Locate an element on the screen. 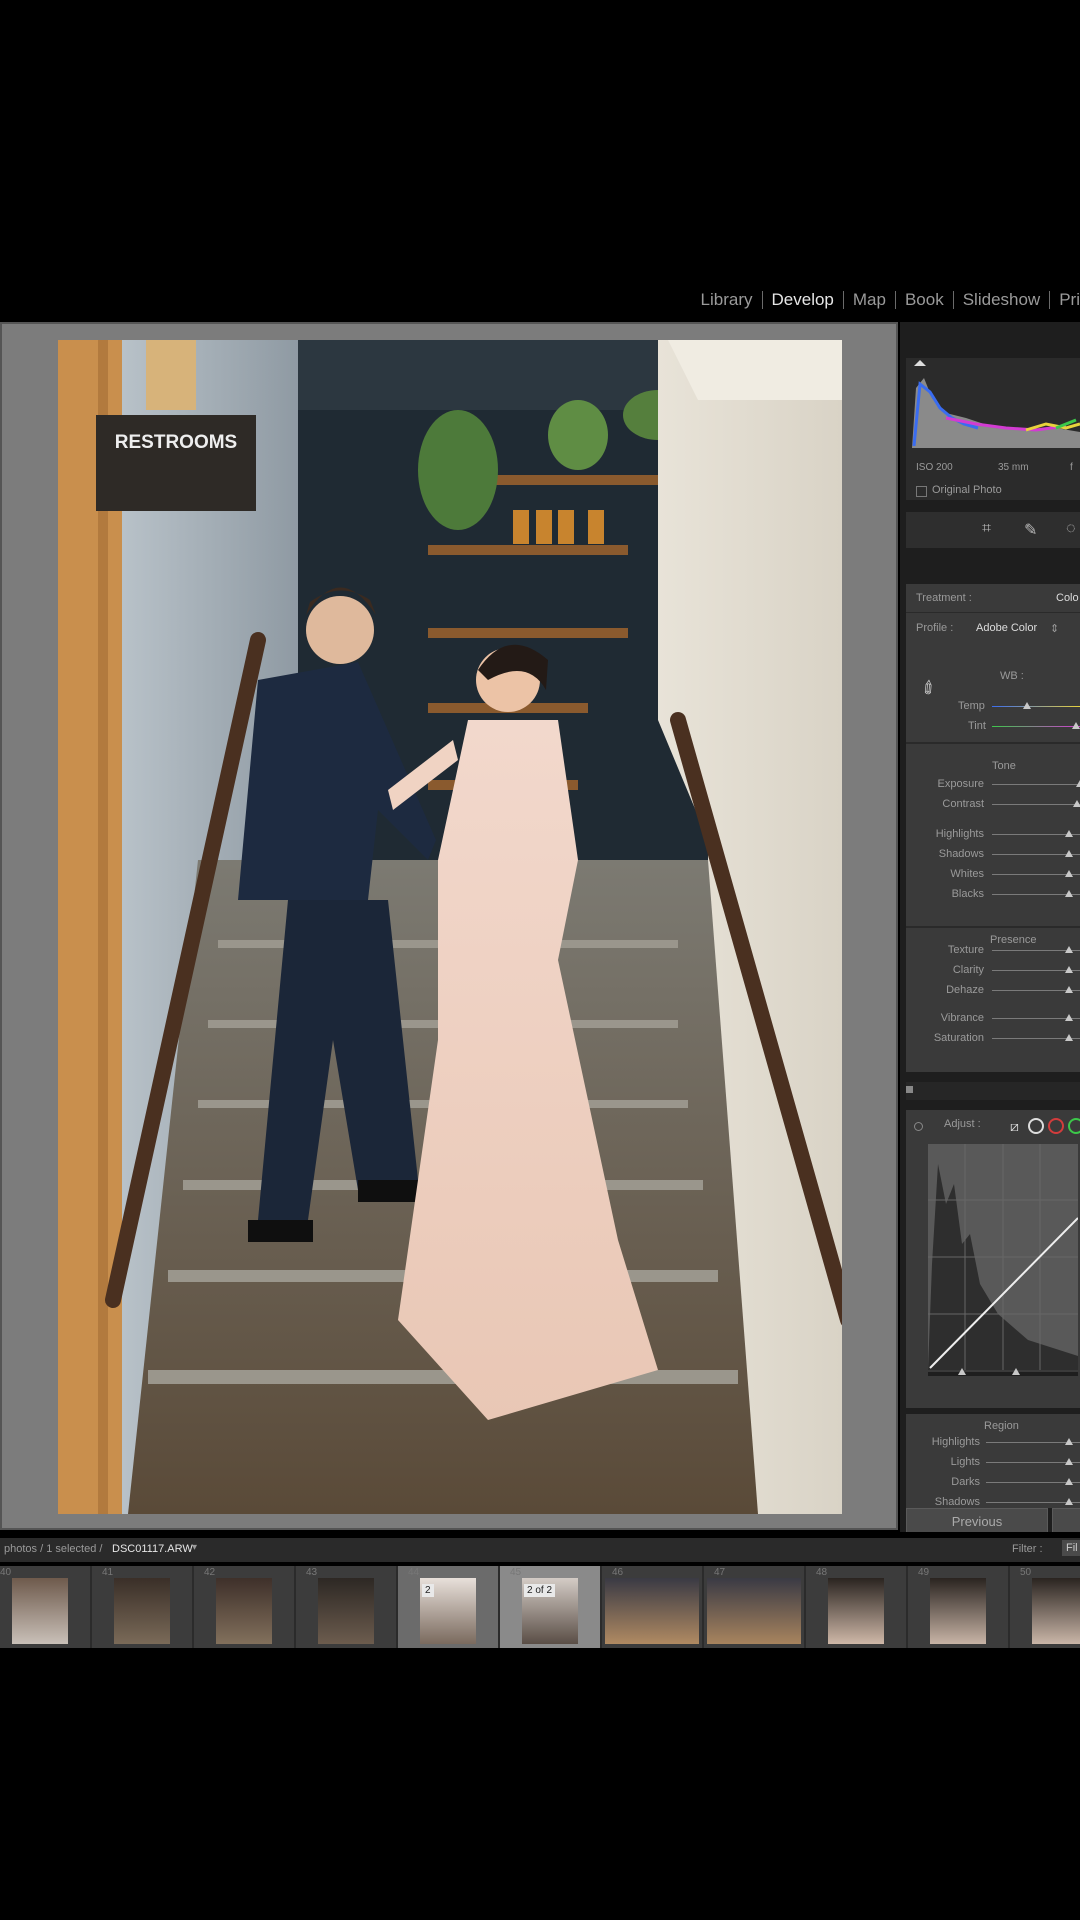 The image size is (1080, 1920). tone-curve-graph is located at coordinates (1003, 1257).